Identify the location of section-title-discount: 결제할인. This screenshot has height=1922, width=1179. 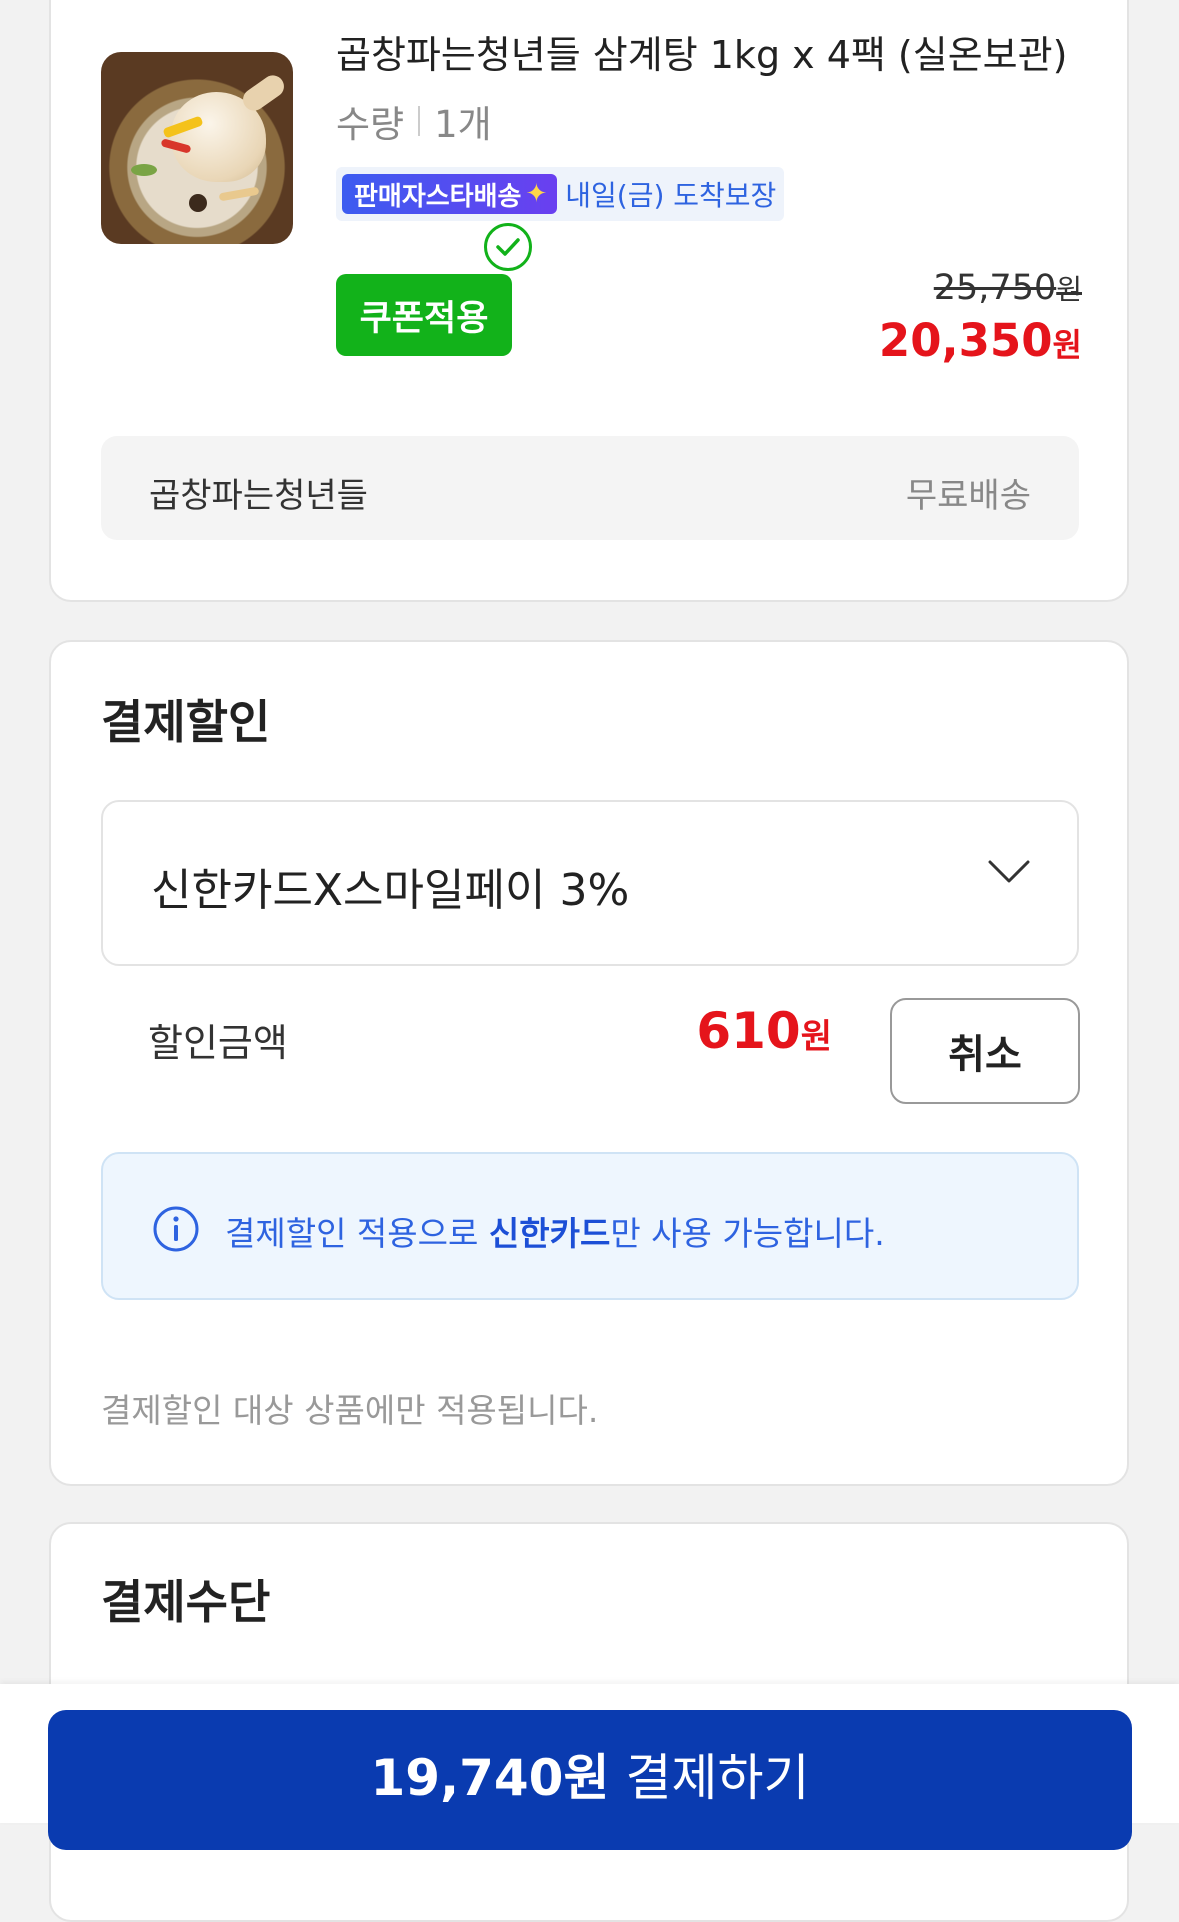
(186, 722).